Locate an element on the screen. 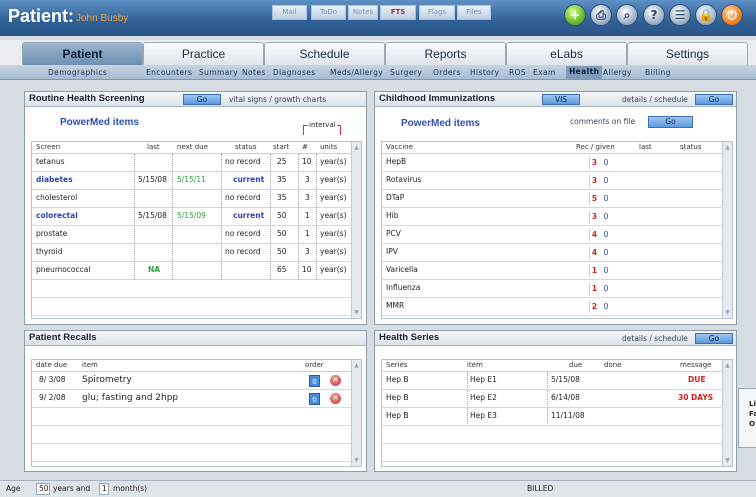  subnav-exam: Exam is located at coordinates (544, 72).